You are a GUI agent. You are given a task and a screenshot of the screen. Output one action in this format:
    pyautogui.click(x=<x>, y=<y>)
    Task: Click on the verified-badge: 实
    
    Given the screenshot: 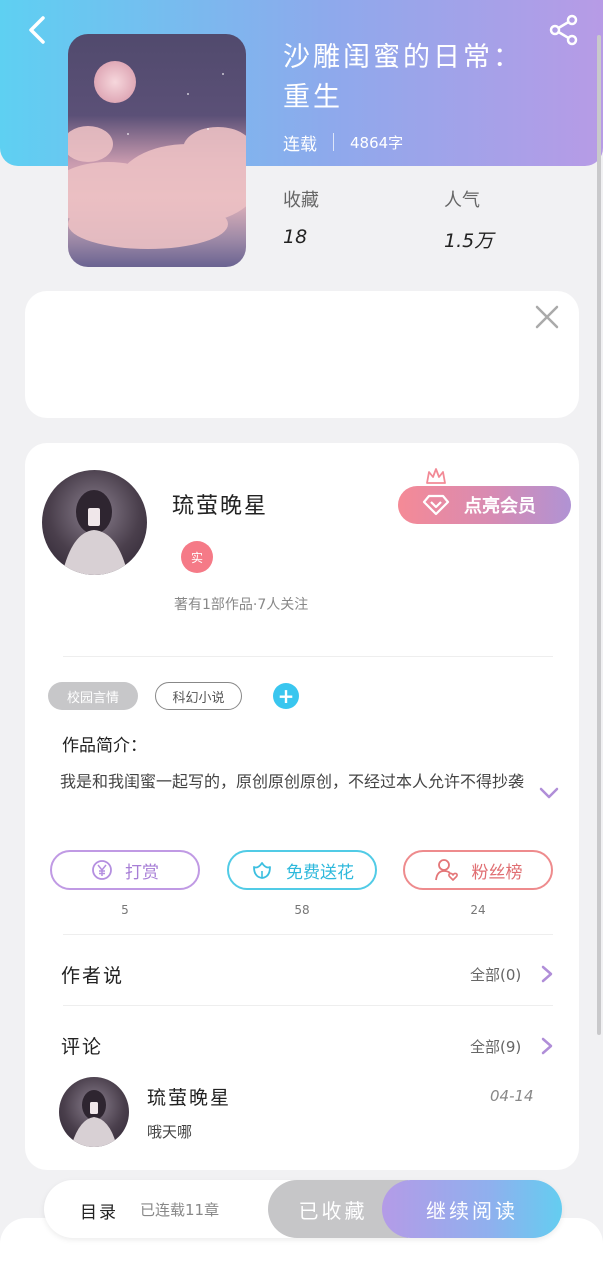 What is the action you would take?
    pyautogui.click(x=197, y=557)
    